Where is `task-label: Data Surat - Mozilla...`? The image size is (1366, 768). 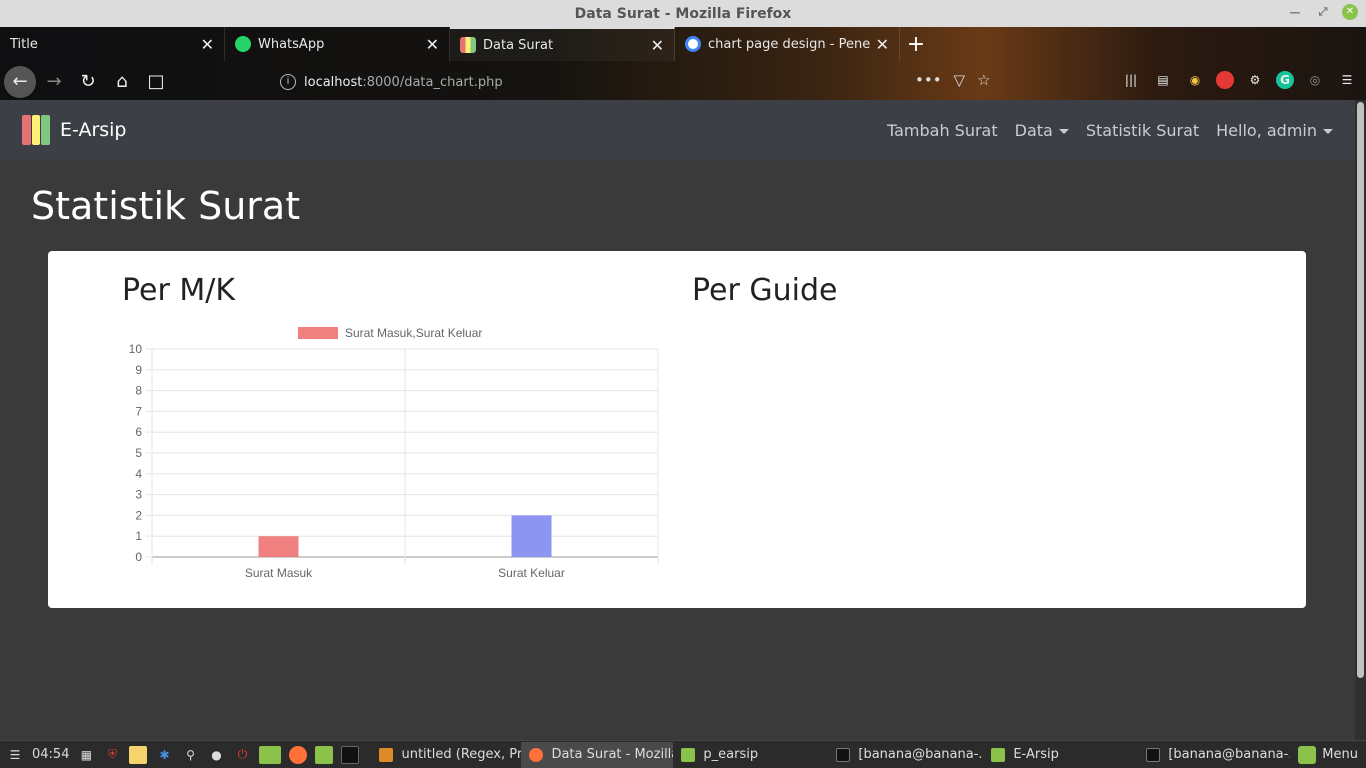 task-label: Data Surat - Mozilla... is located at coordinates (612, 754).